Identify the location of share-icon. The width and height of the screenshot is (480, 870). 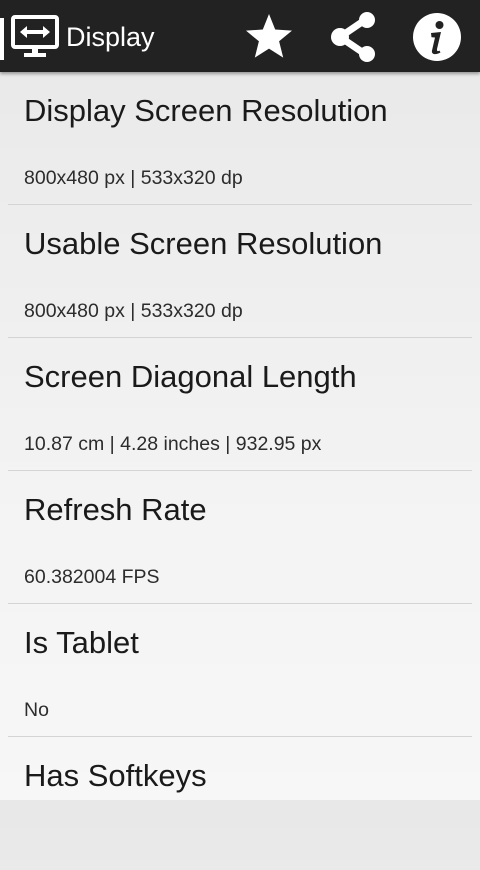
(353, 37).